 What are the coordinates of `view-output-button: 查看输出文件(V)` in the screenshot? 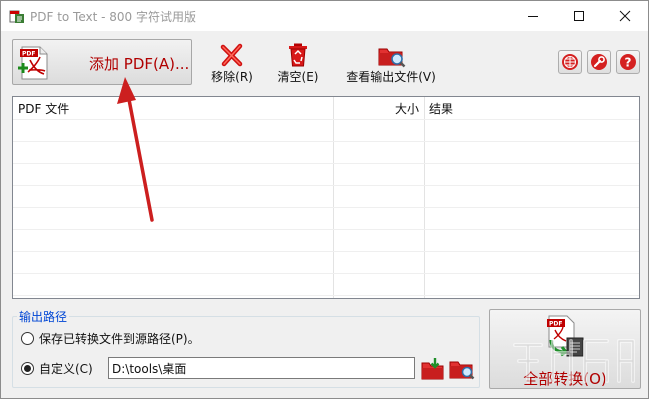 It's located at (391, 63).